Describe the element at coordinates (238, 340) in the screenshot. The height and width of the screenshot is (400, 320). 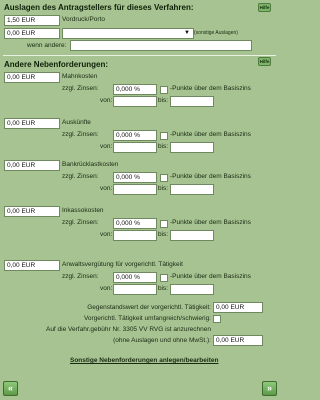
I see `anrechnen-input: 0,00 EUR` at that location.